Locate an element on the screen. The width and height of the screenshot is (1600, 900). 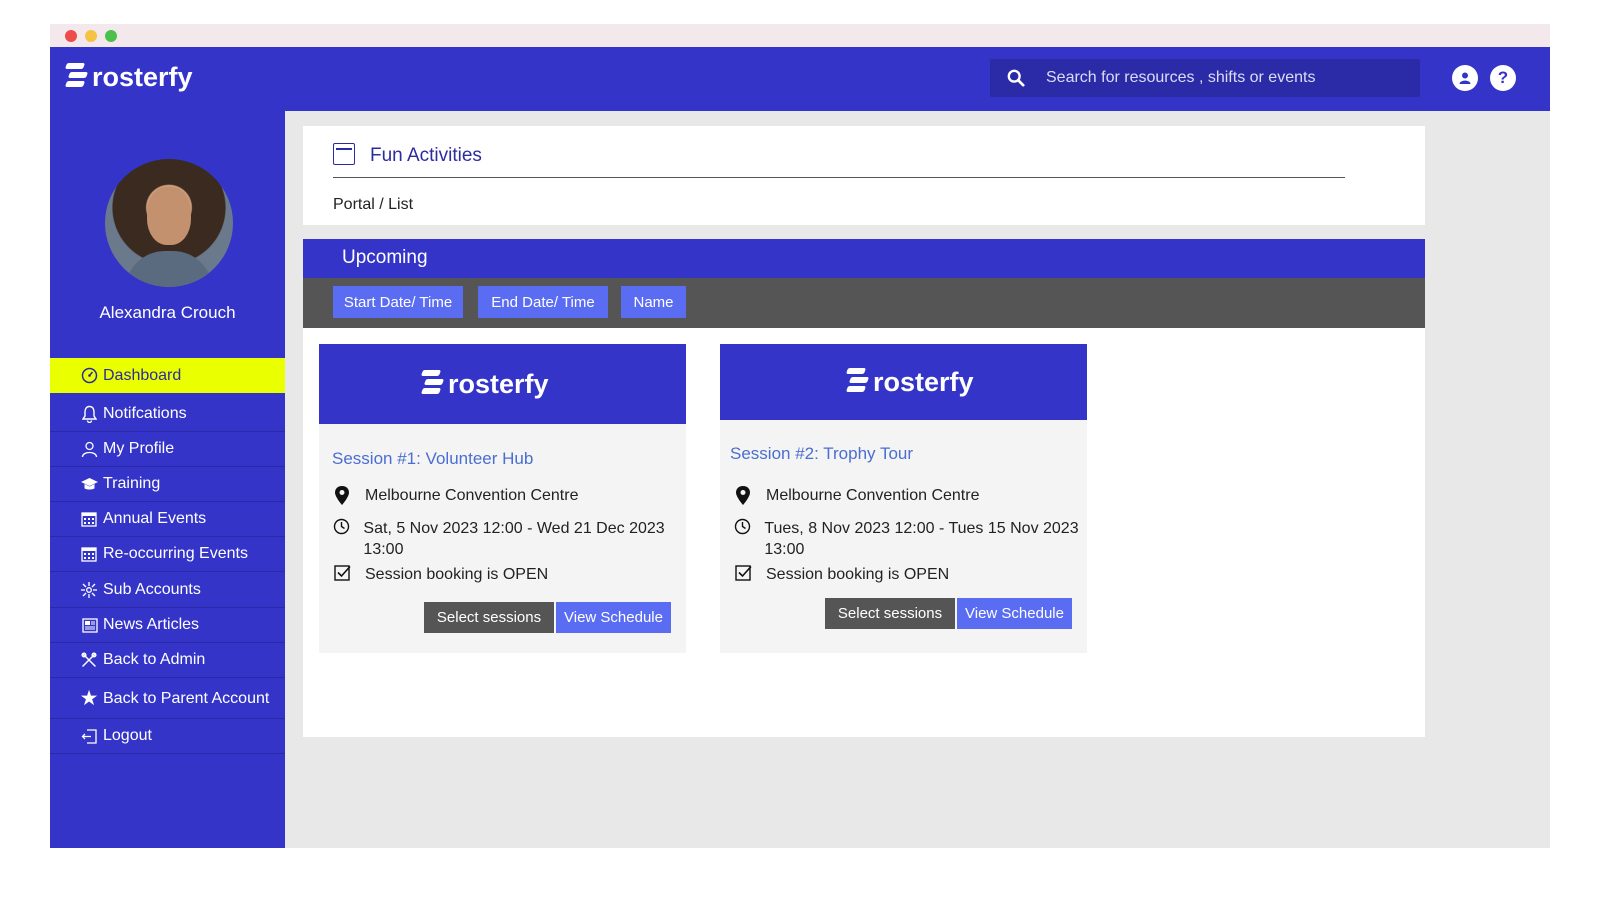
minimize-window-button is located at coordinates (91, 36).